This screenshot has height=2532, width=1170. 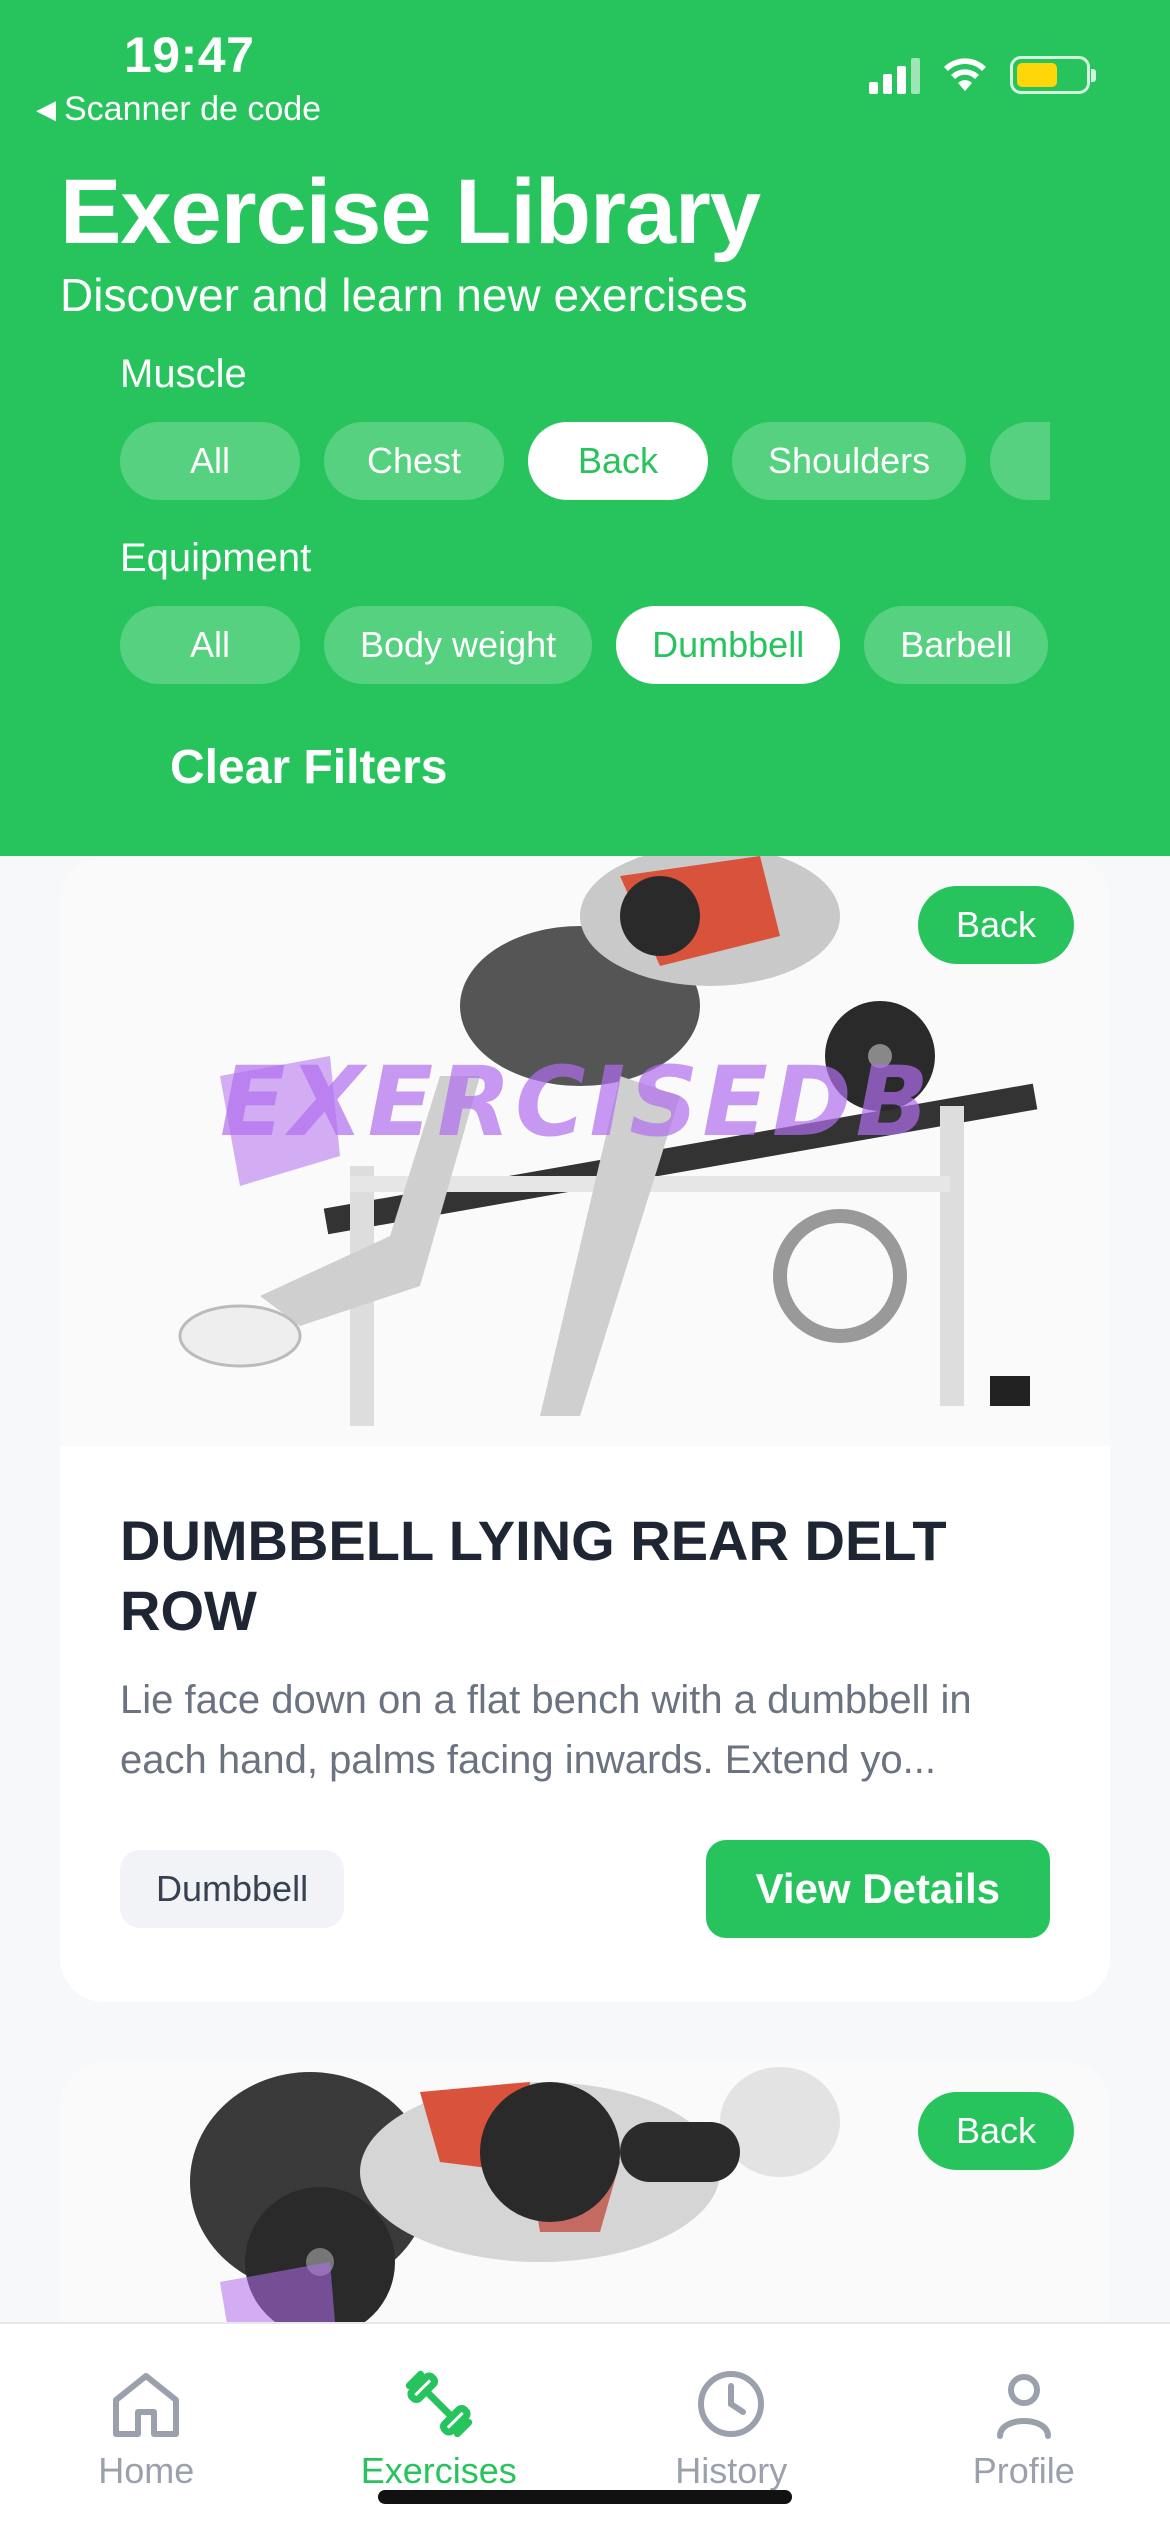 What do you see at coordinates (232, 1889) in the screenshot?
I see `equipment-tag: Dumbbell` at bounding box center [232, 1889].